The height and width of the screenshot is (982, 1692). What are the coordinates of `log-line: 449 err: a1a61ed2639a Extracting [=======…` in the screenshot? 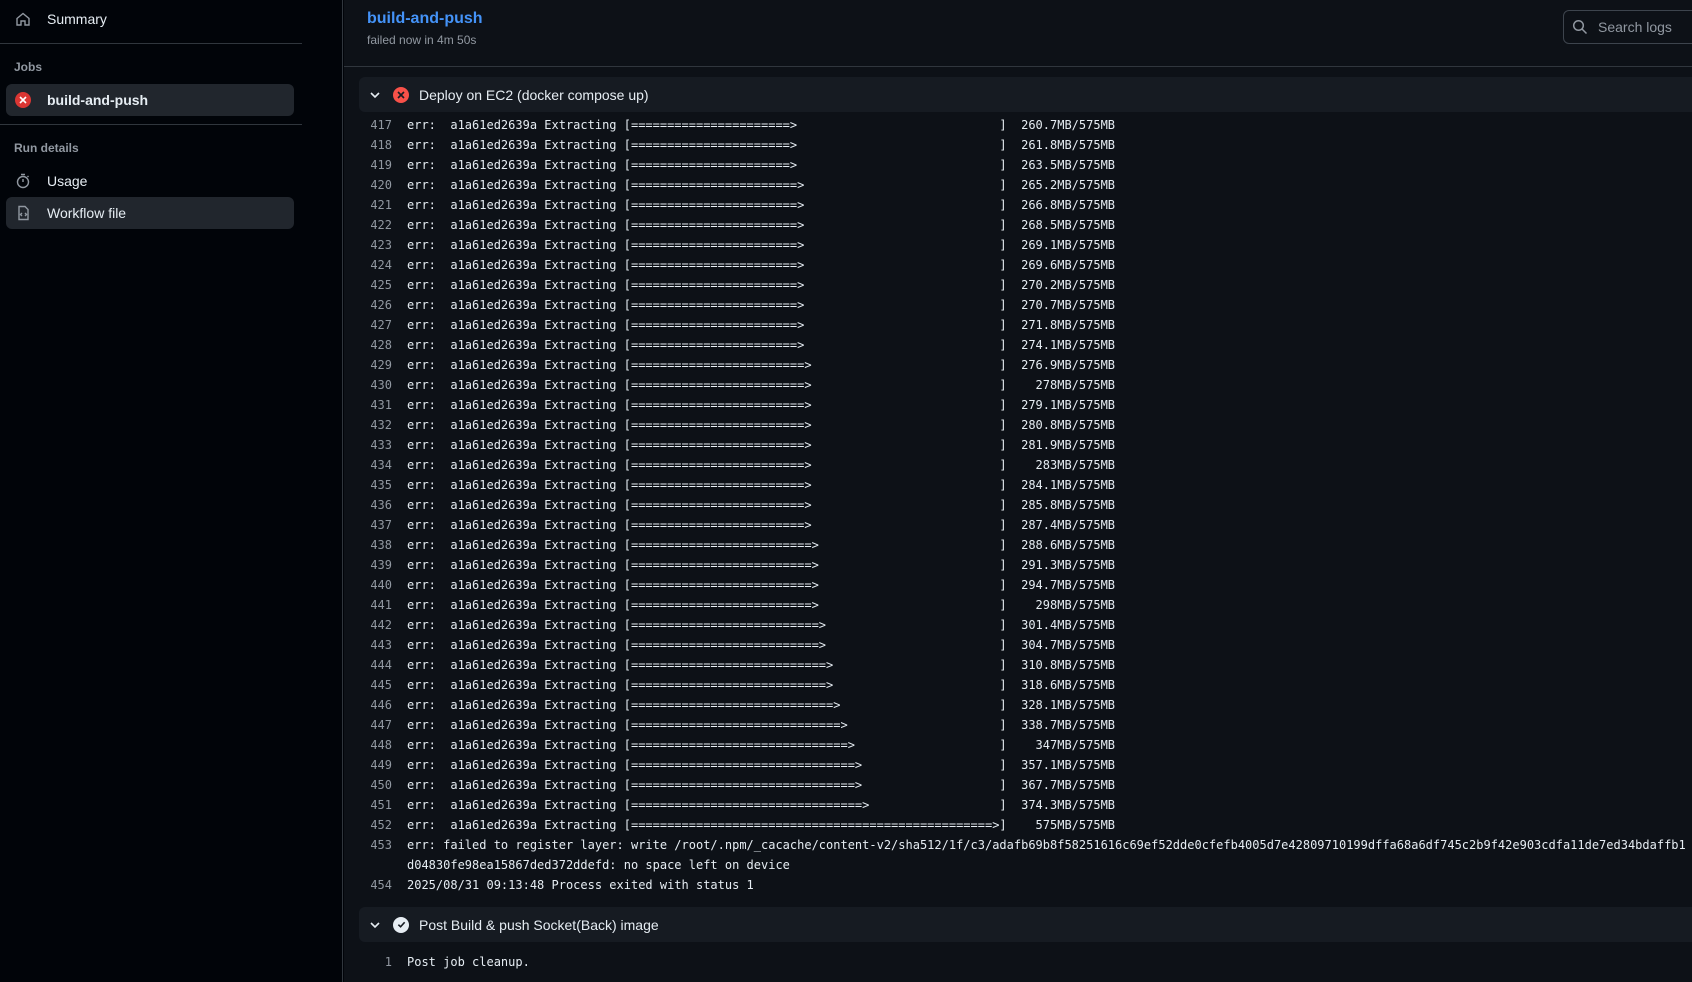 It's located at (1018, 765).